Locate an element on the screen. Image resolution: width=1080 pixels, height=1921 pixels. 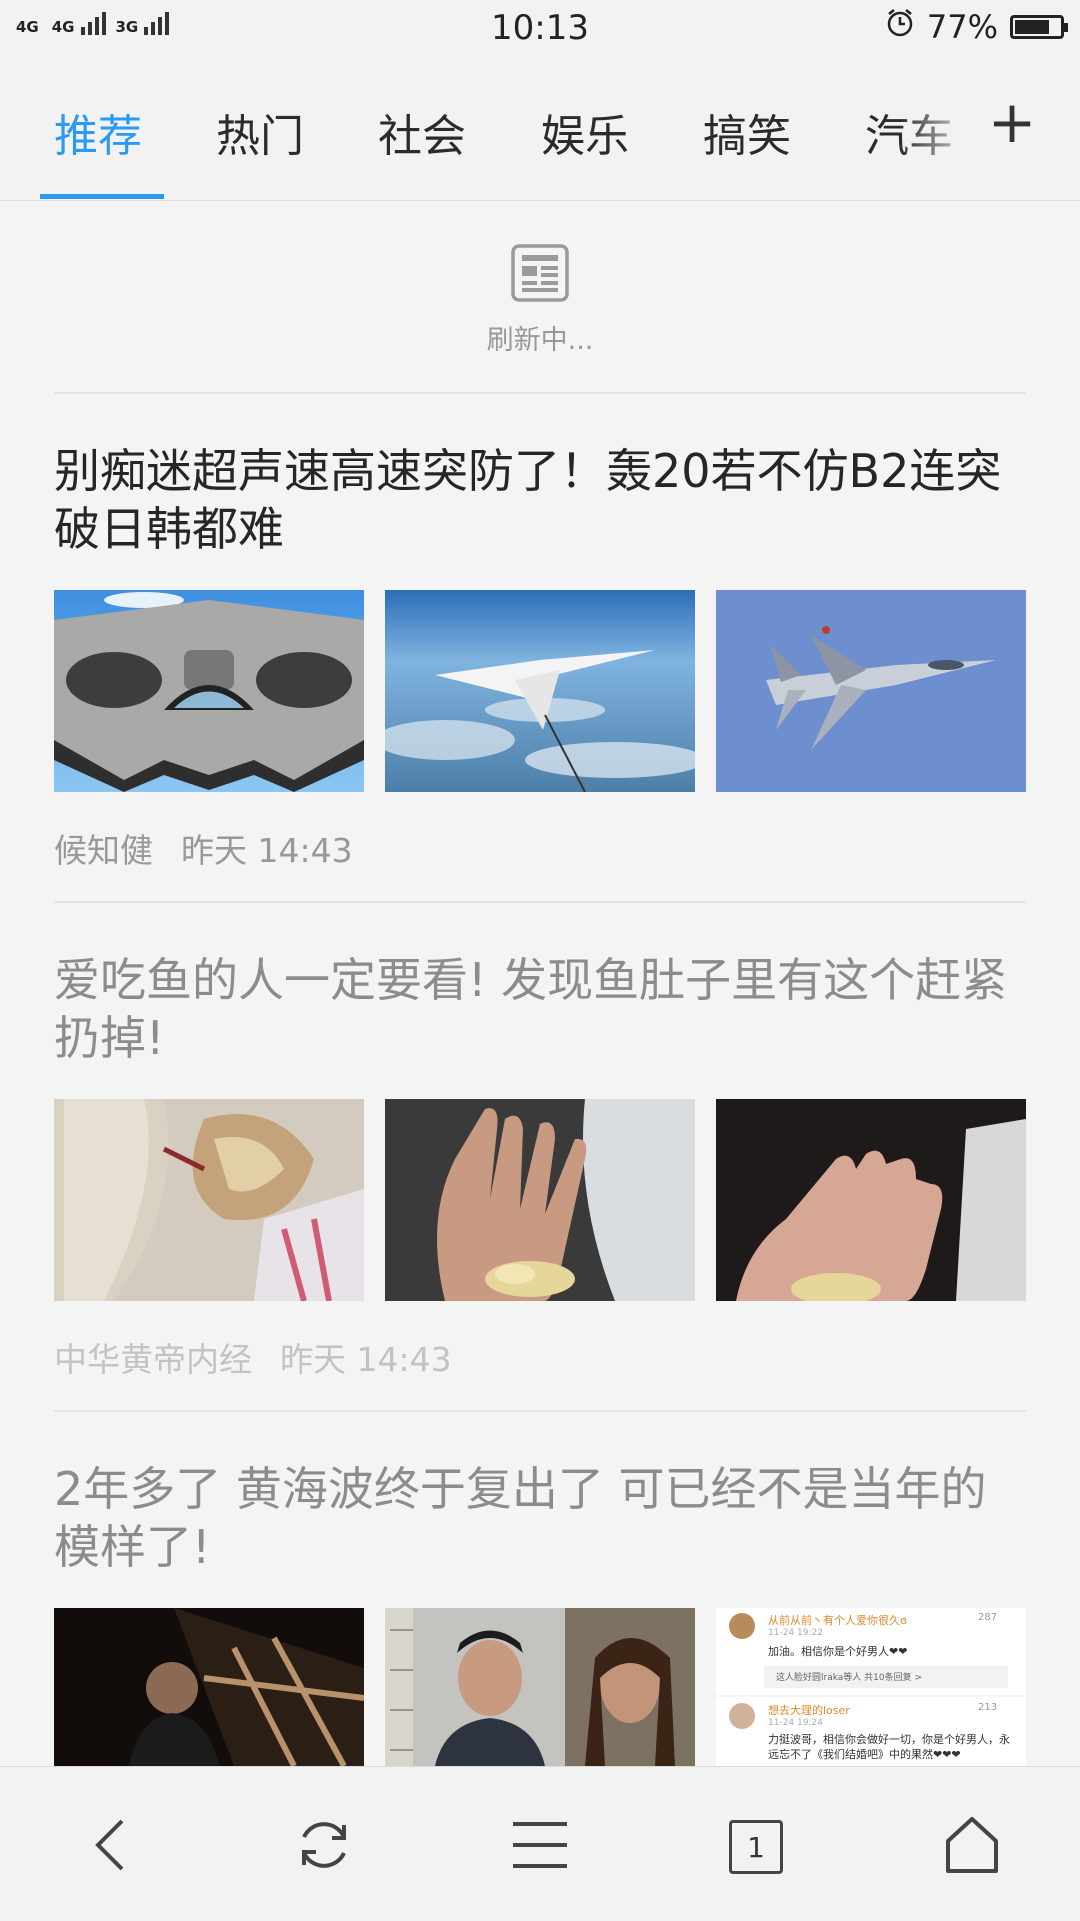
article-source: 中华黄帝内经 is located at coordinates (153, 1359).